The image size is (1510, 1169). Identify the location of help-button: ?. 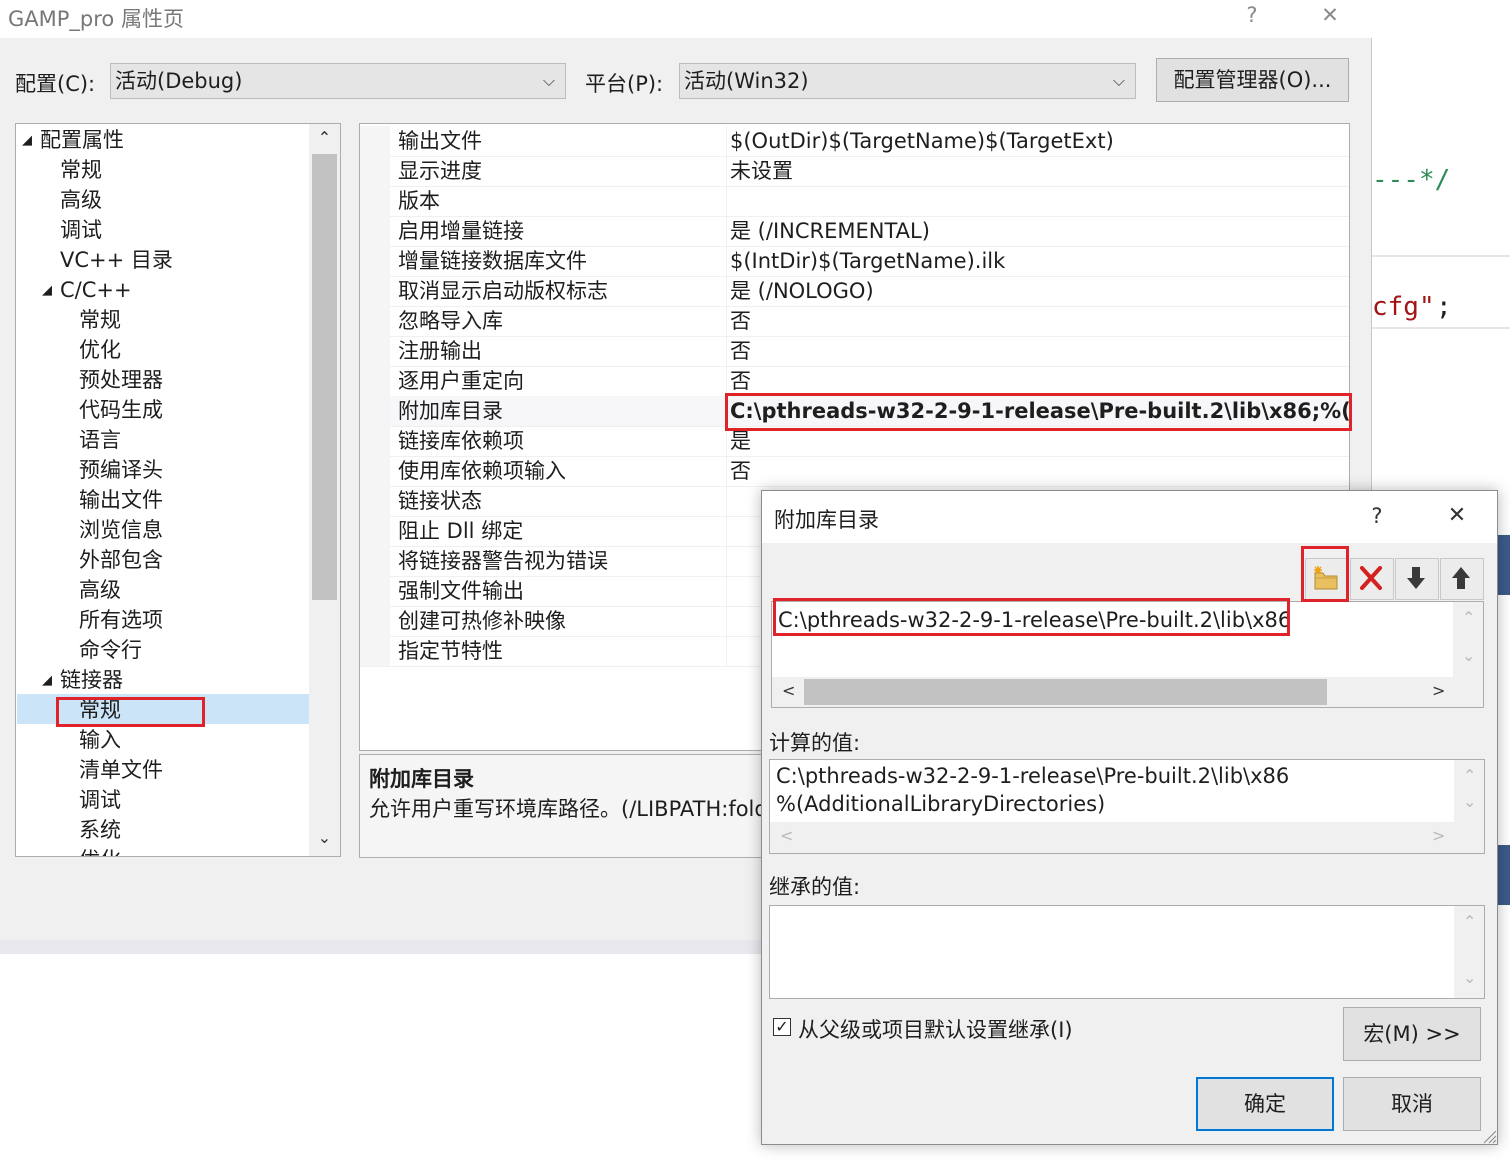
(1252, 15).